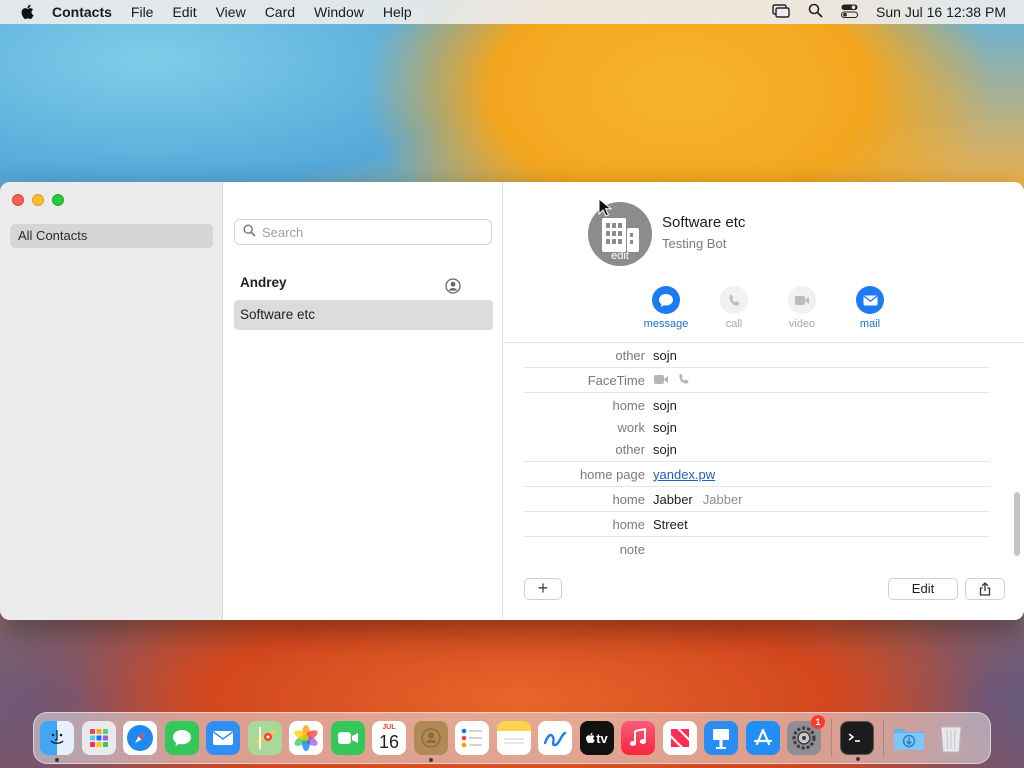 Image resolution: width=1024 pixels, height=768 pixels. What do you see at coordinates (666, 324) in the screenshot?
I see `message-label: message` at bounding box center [666, 324].